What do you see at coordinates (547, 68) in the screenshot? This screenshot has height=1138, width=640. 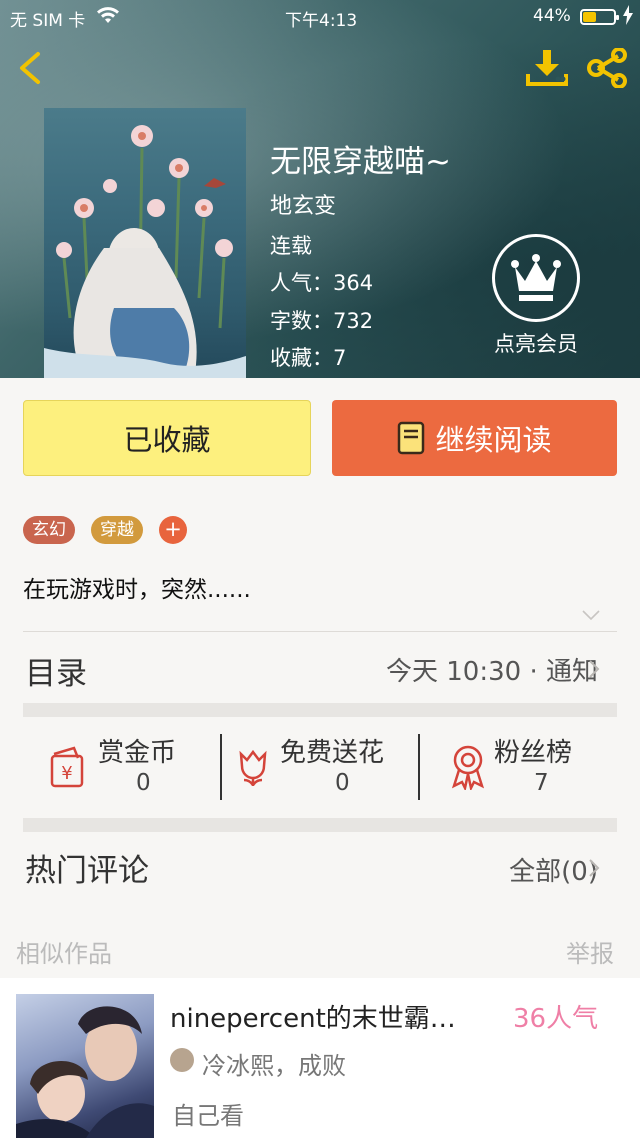 I see `download-icon` at bounding box center [547, 68].